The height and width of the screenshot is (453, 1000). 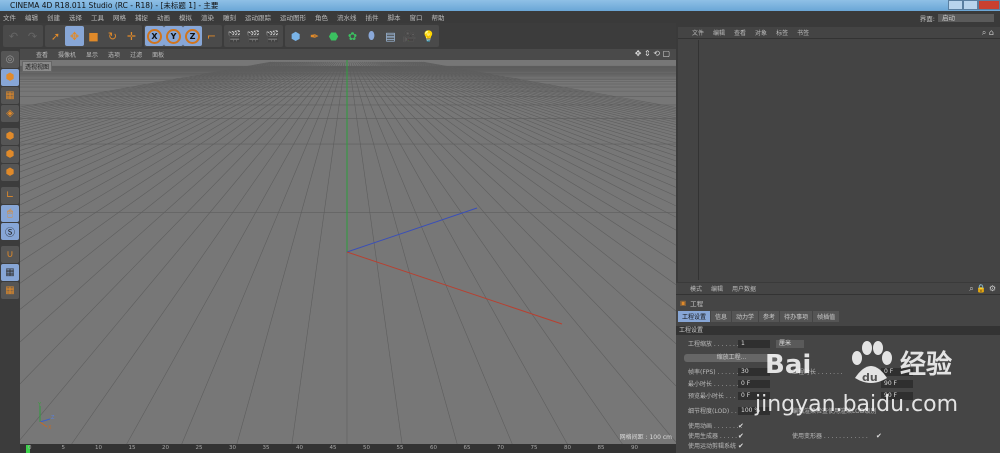 I want to click on menu-item-12: 运动图形, so click(x=293, y=17).